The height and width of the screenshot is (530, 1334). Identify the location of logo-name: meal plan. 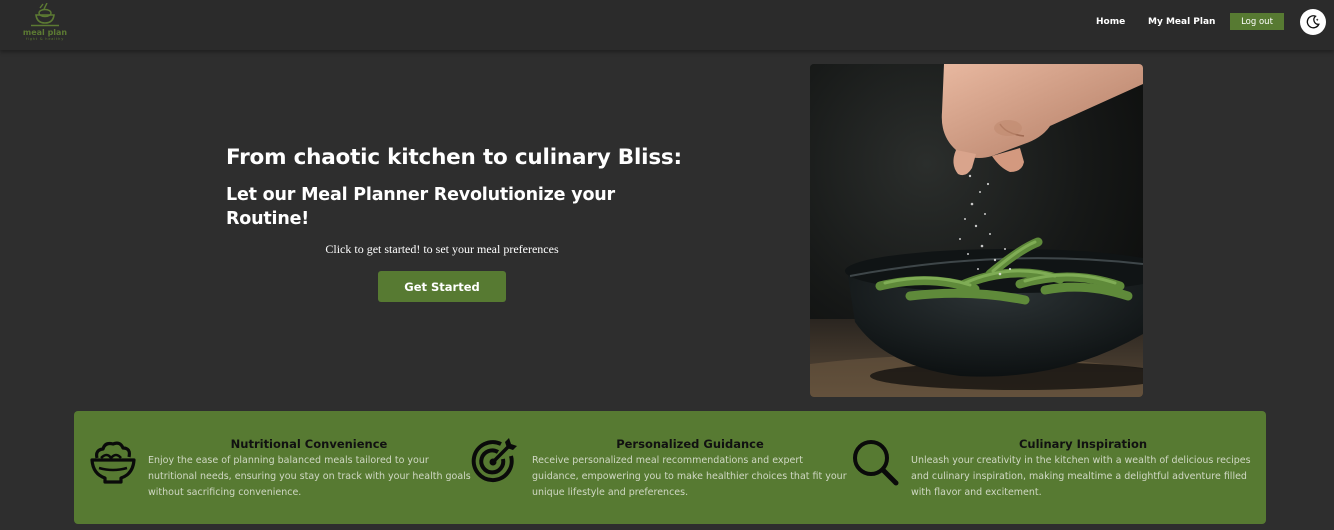
(45, 32).